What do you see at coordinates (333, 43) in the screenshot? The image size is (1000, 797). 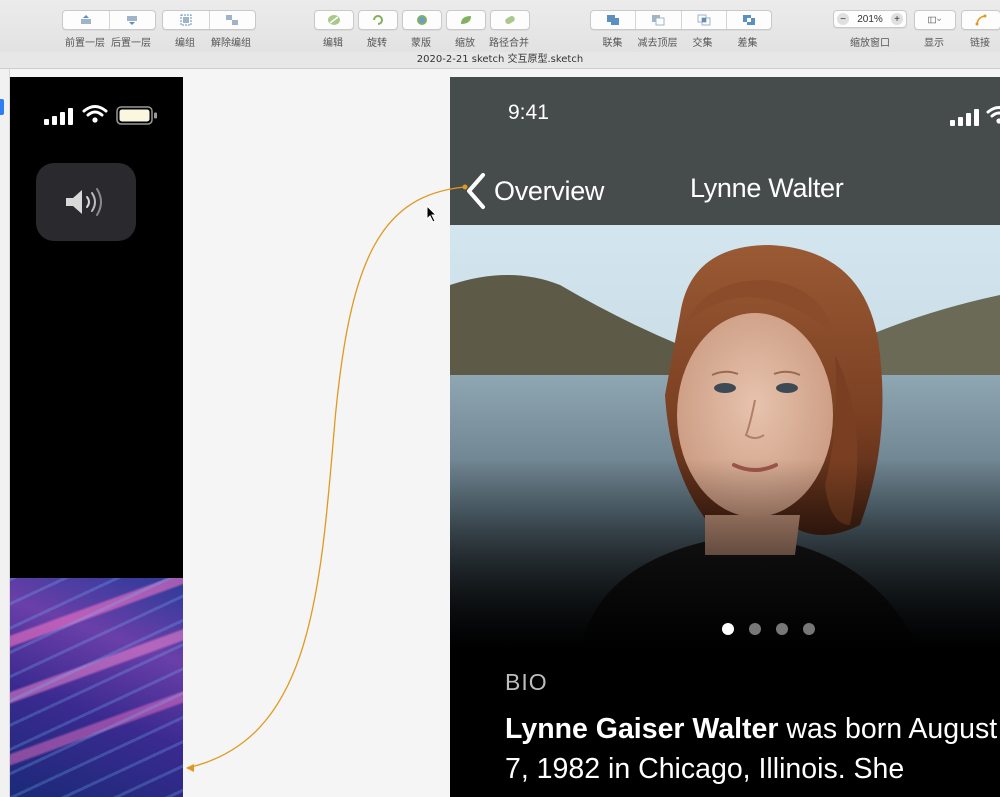 I see `edit-label: 编辑` at bounding box center [333, 43].